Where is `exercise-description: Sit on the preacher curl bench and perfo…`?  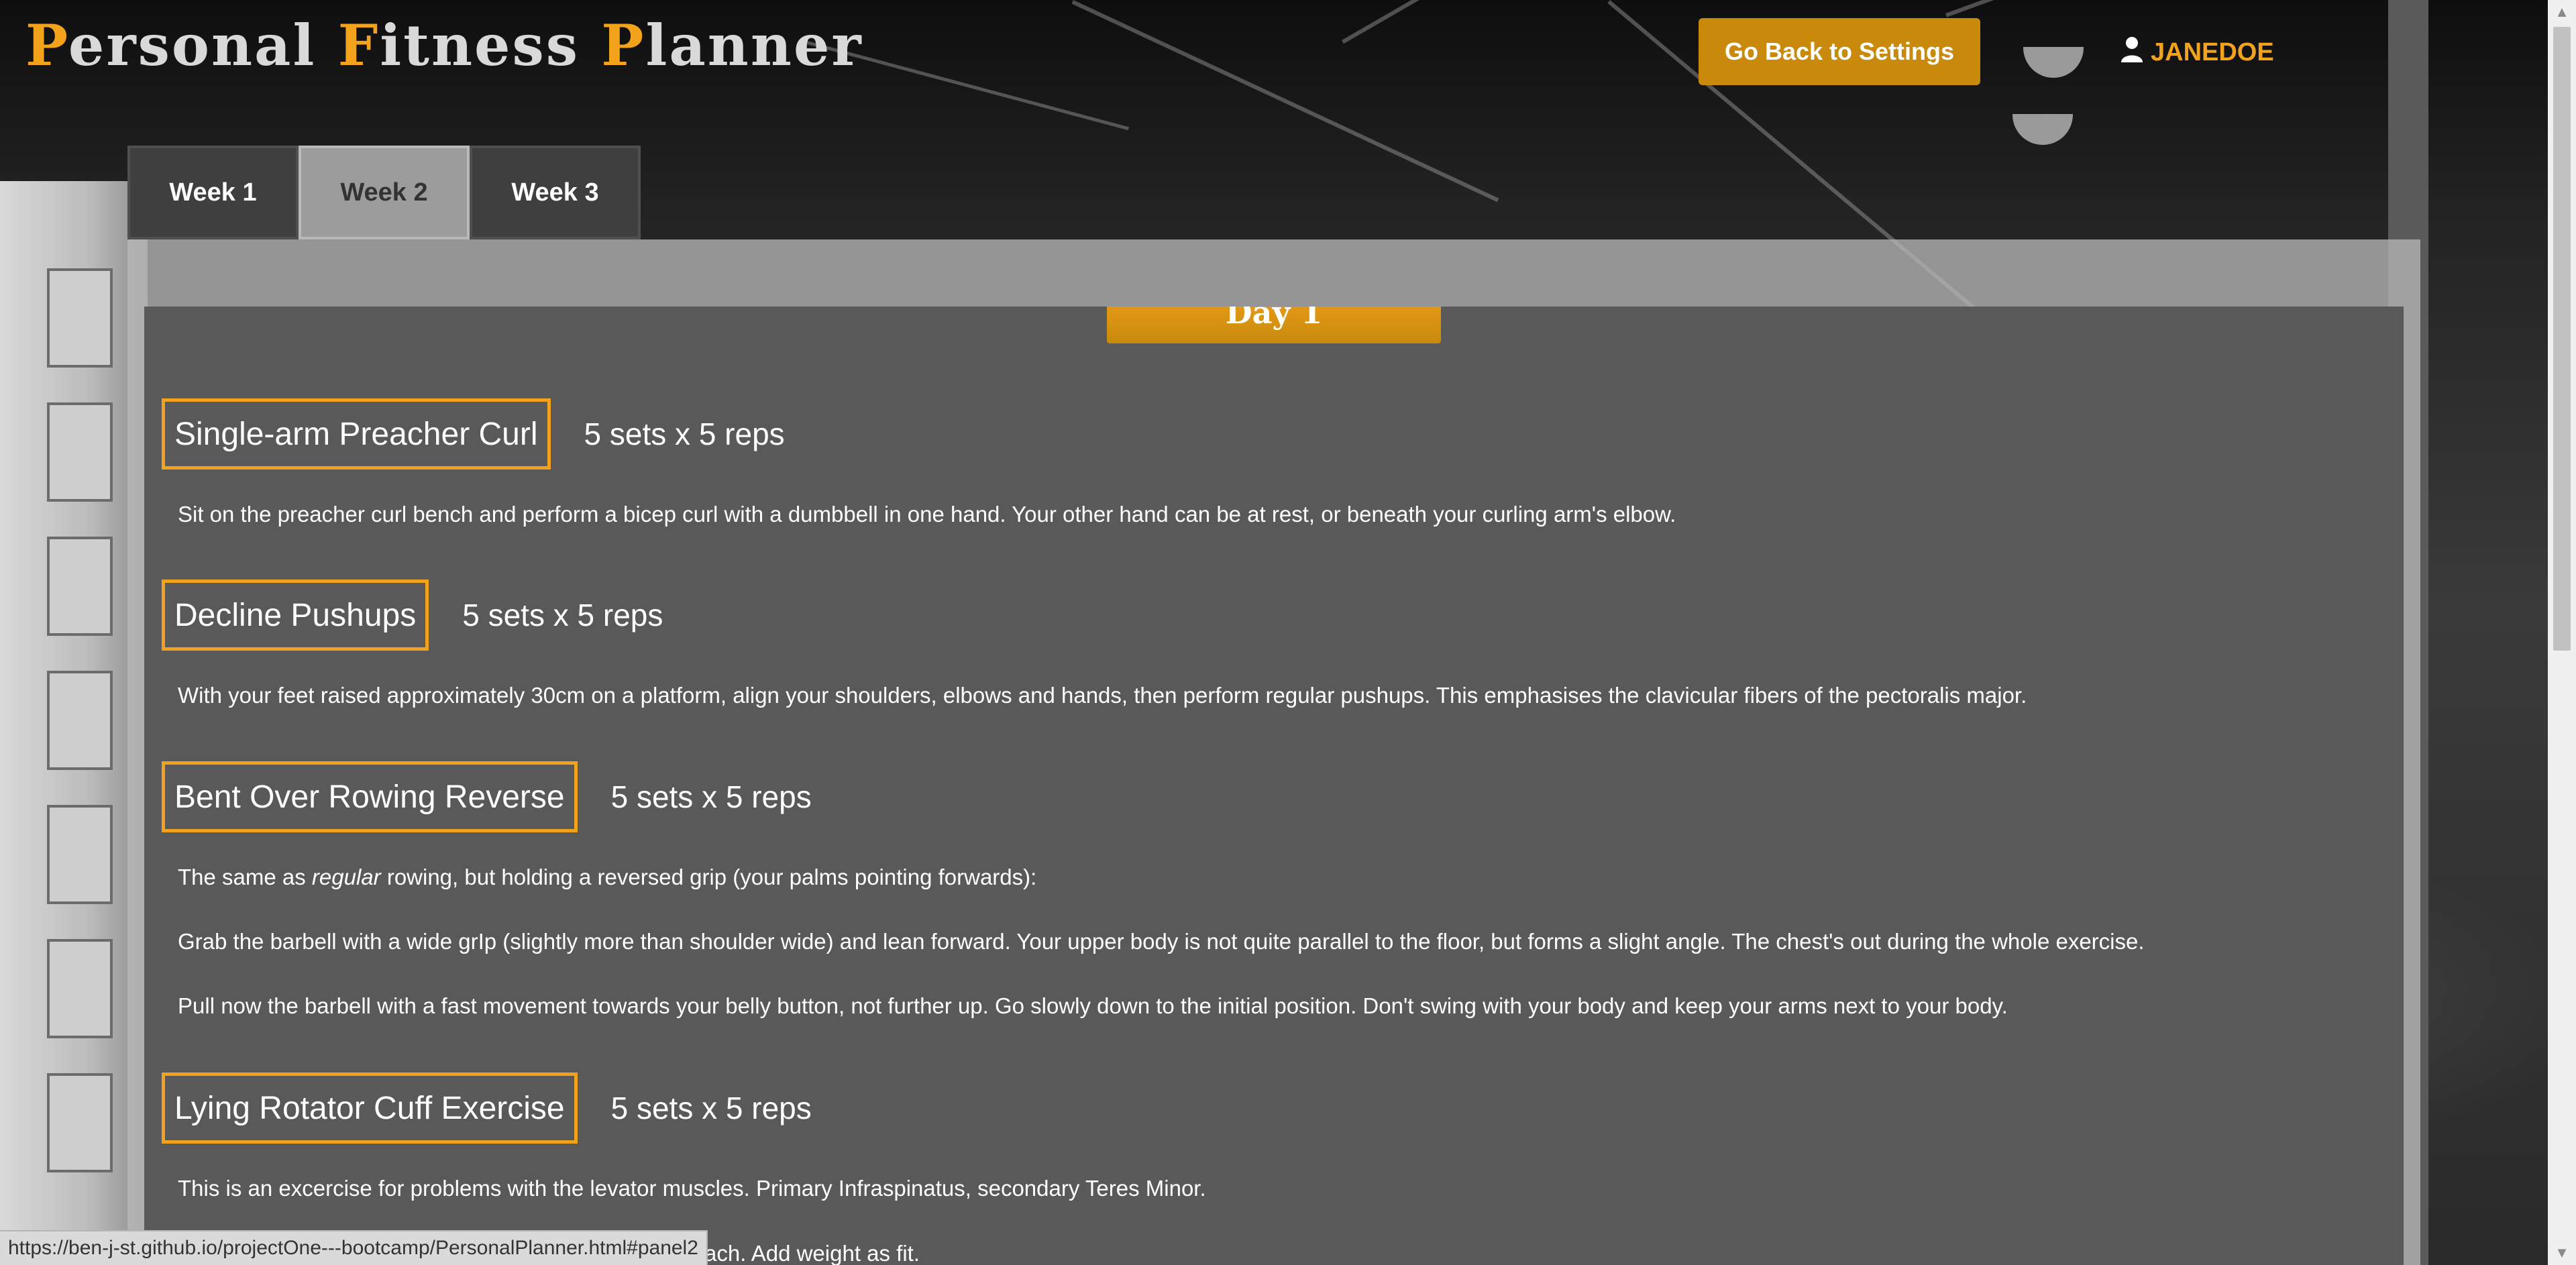 exercise-description: Sit on the preacher curl bench and perfo… is located at coordinates (927, 515).